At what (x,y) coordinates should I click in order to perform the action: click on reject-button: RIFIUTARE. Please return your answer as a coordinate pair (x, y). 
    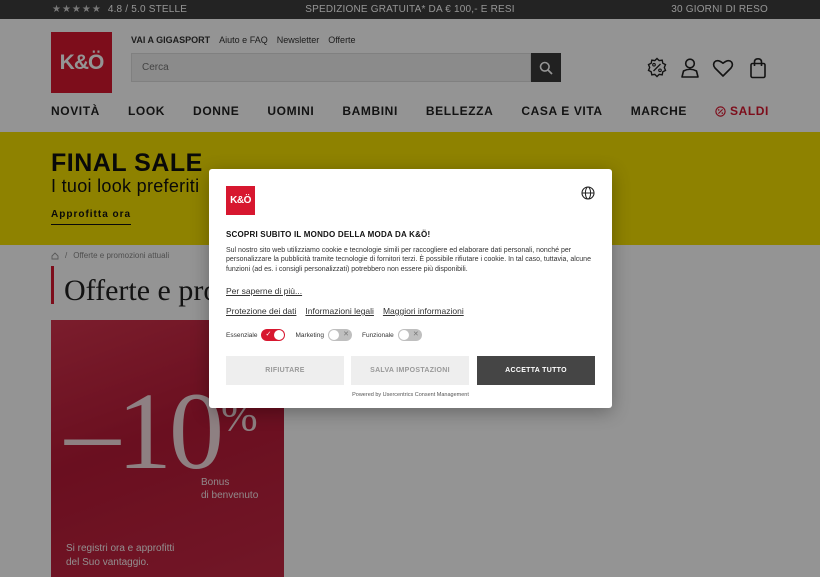
    Looking at the image, I should click on (285, 370).